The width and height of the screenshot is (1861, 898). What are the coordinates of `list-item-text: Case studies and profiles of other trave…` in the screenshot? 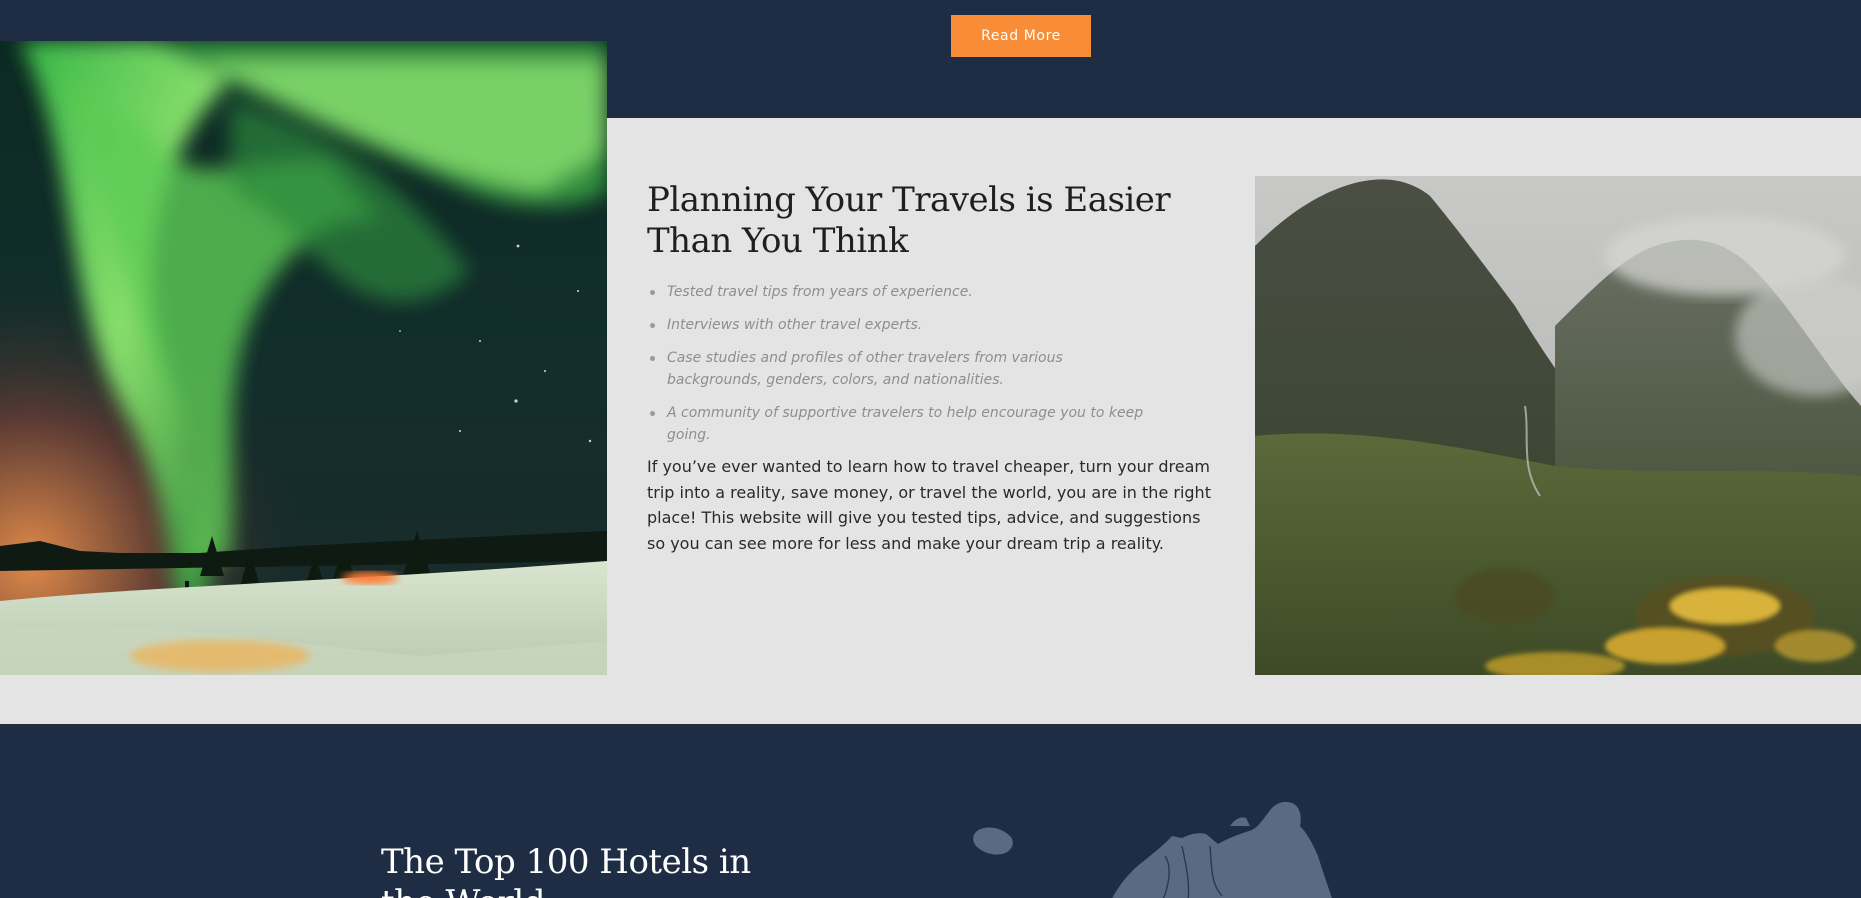 It's located at (865, 369).